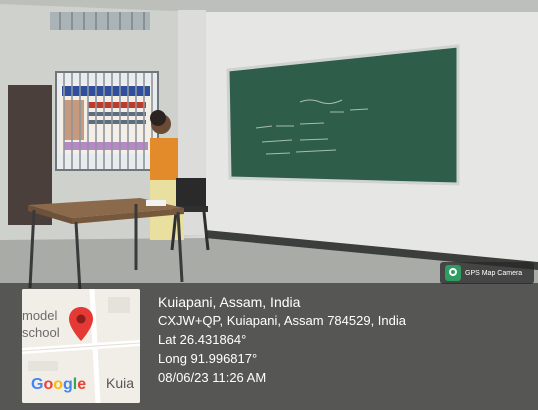  What do you see at coordinates (37, 384) in the screenshot?
I see `google-letter: G` at bounding box center [37, 384].